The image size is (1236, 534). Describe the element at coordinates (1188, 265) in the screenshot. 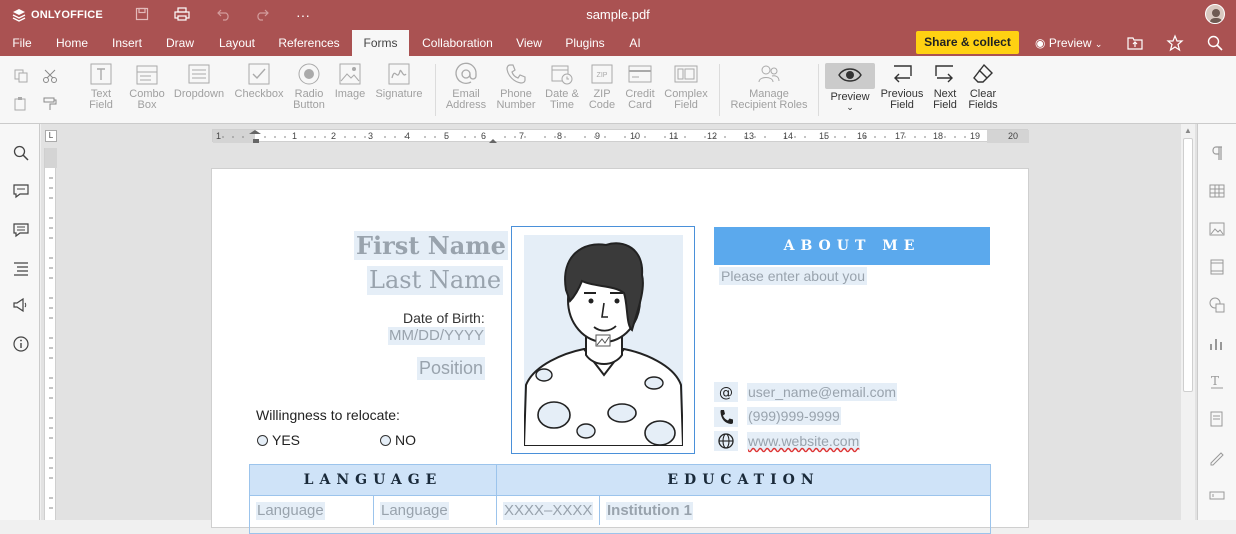

I see `scrollbar-thumb` at that location.